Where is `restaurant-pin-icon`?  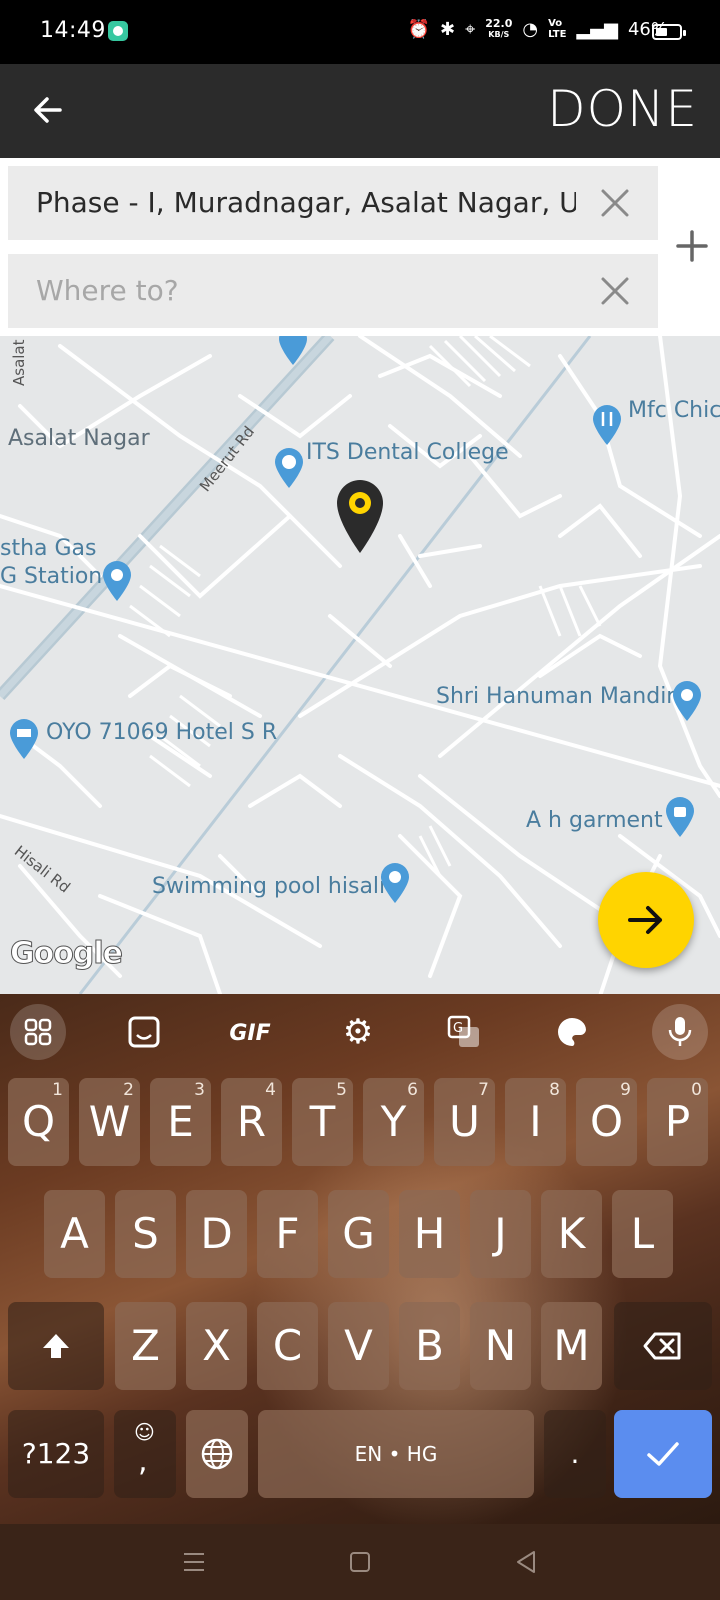 restaurant-pin-icon is located at coordinates (607, 425).